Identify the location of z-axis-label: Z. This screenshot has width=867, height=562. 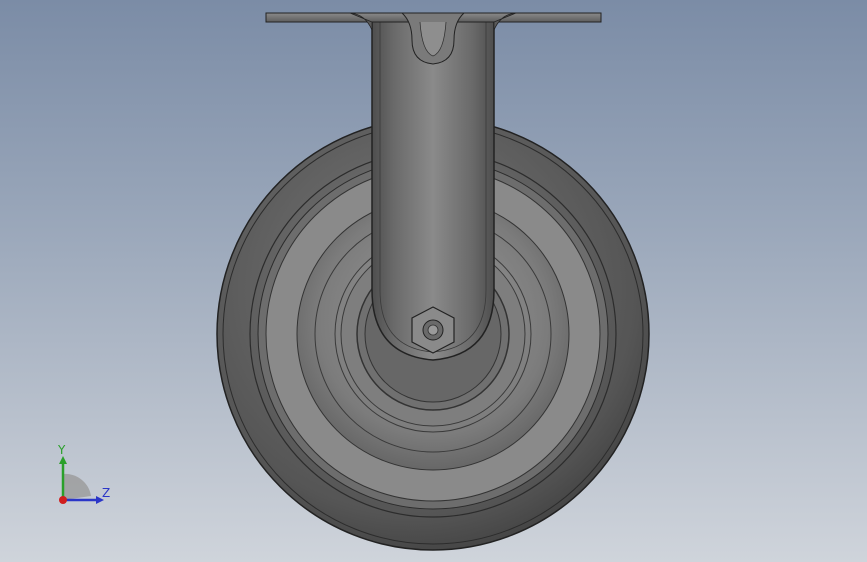
(106, 493).